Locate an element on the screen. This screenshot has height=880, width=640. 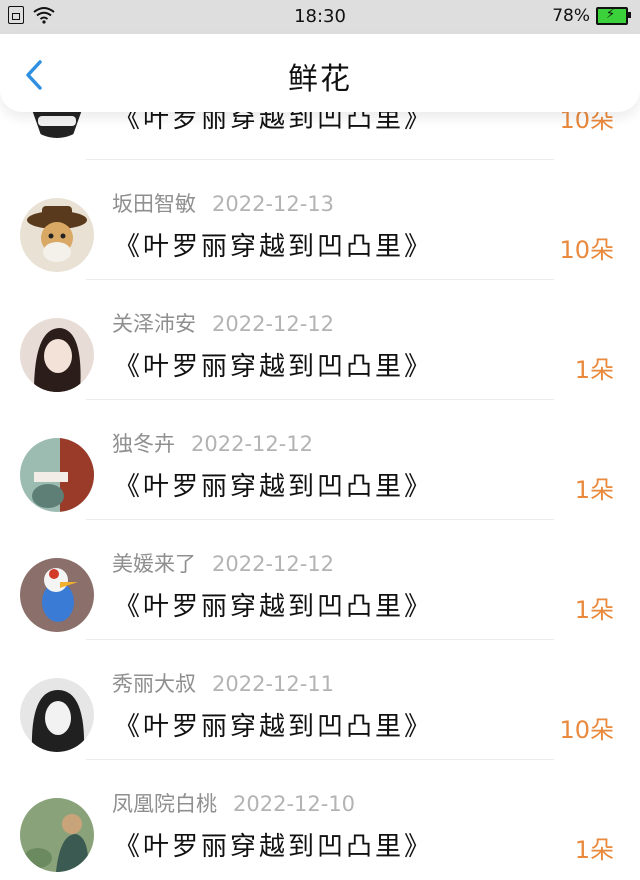
nav-header: 鲜花 is located at coordinates (320, 73).